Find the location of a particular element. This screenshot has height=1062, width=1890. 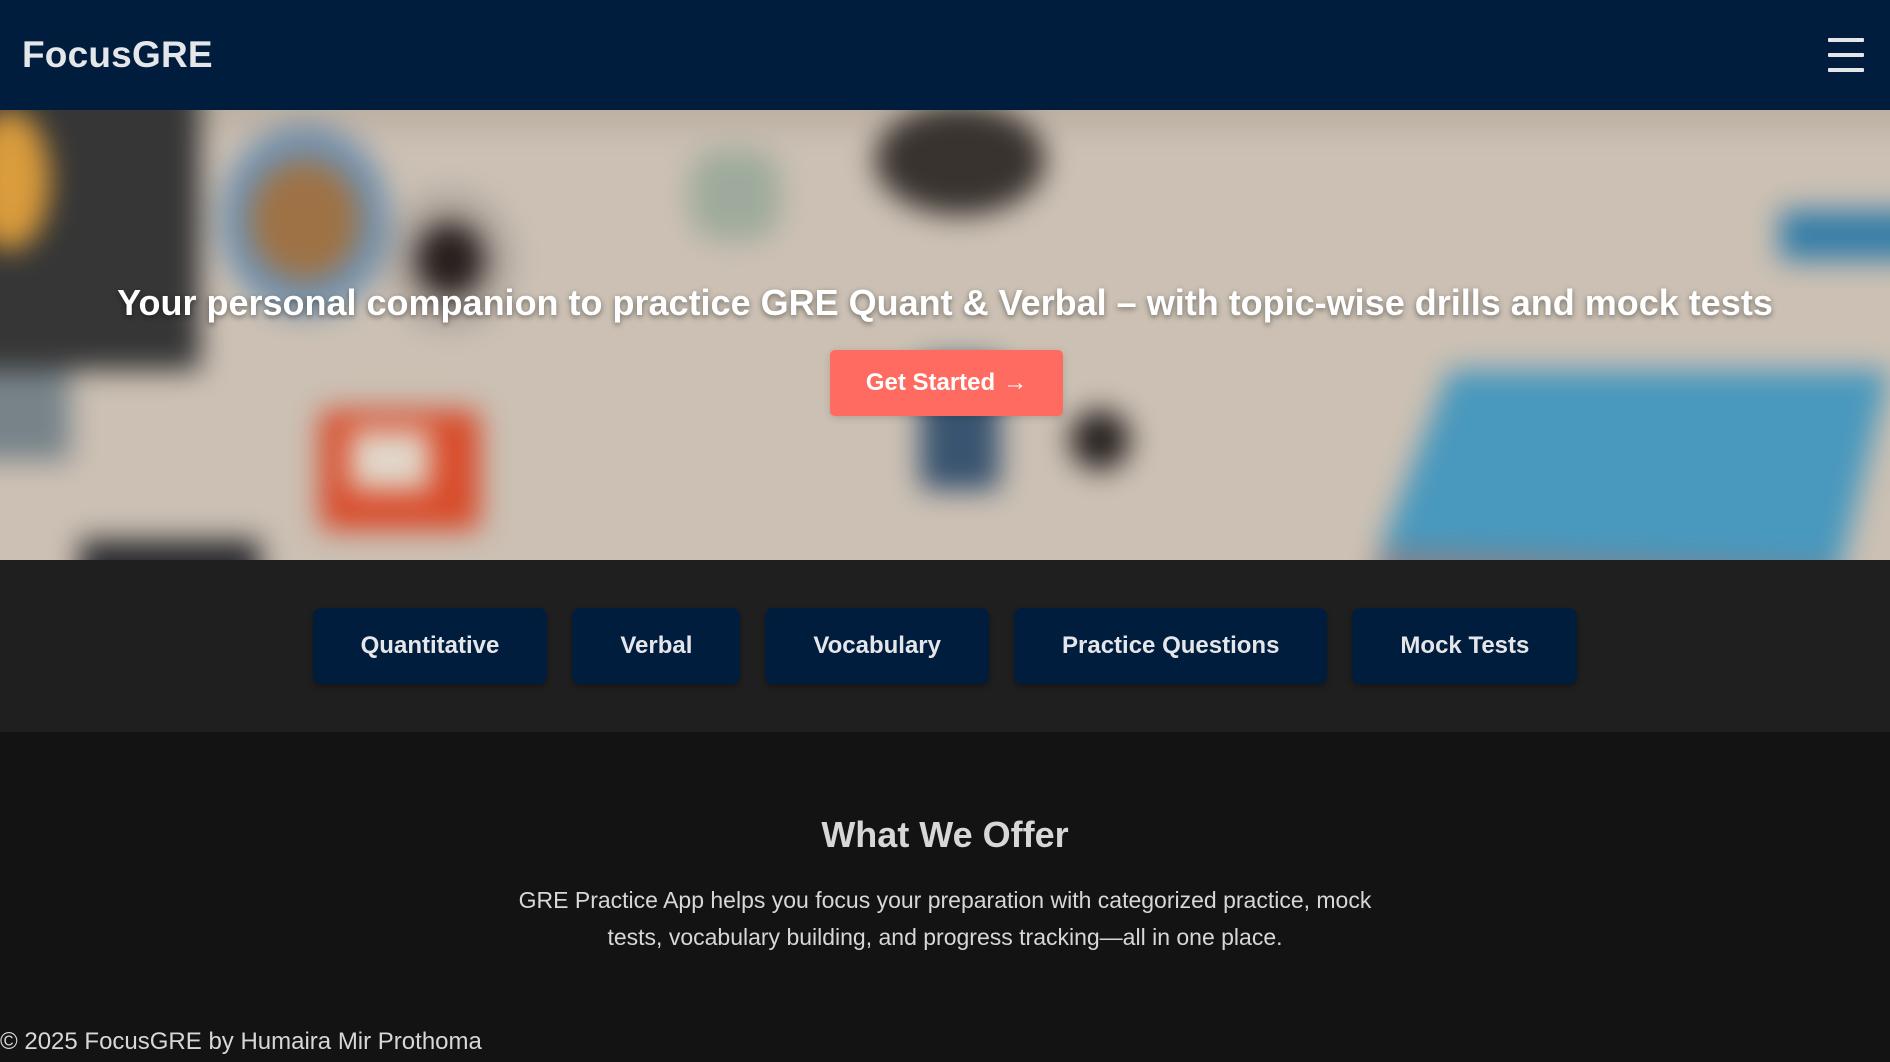

hamburger-menu-icon is located at coordinates (1846, 55).